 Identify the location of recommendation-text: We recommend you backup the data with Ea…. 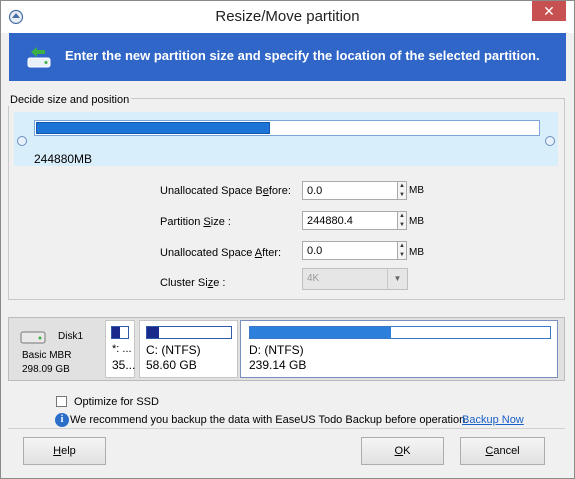
(269, 420).